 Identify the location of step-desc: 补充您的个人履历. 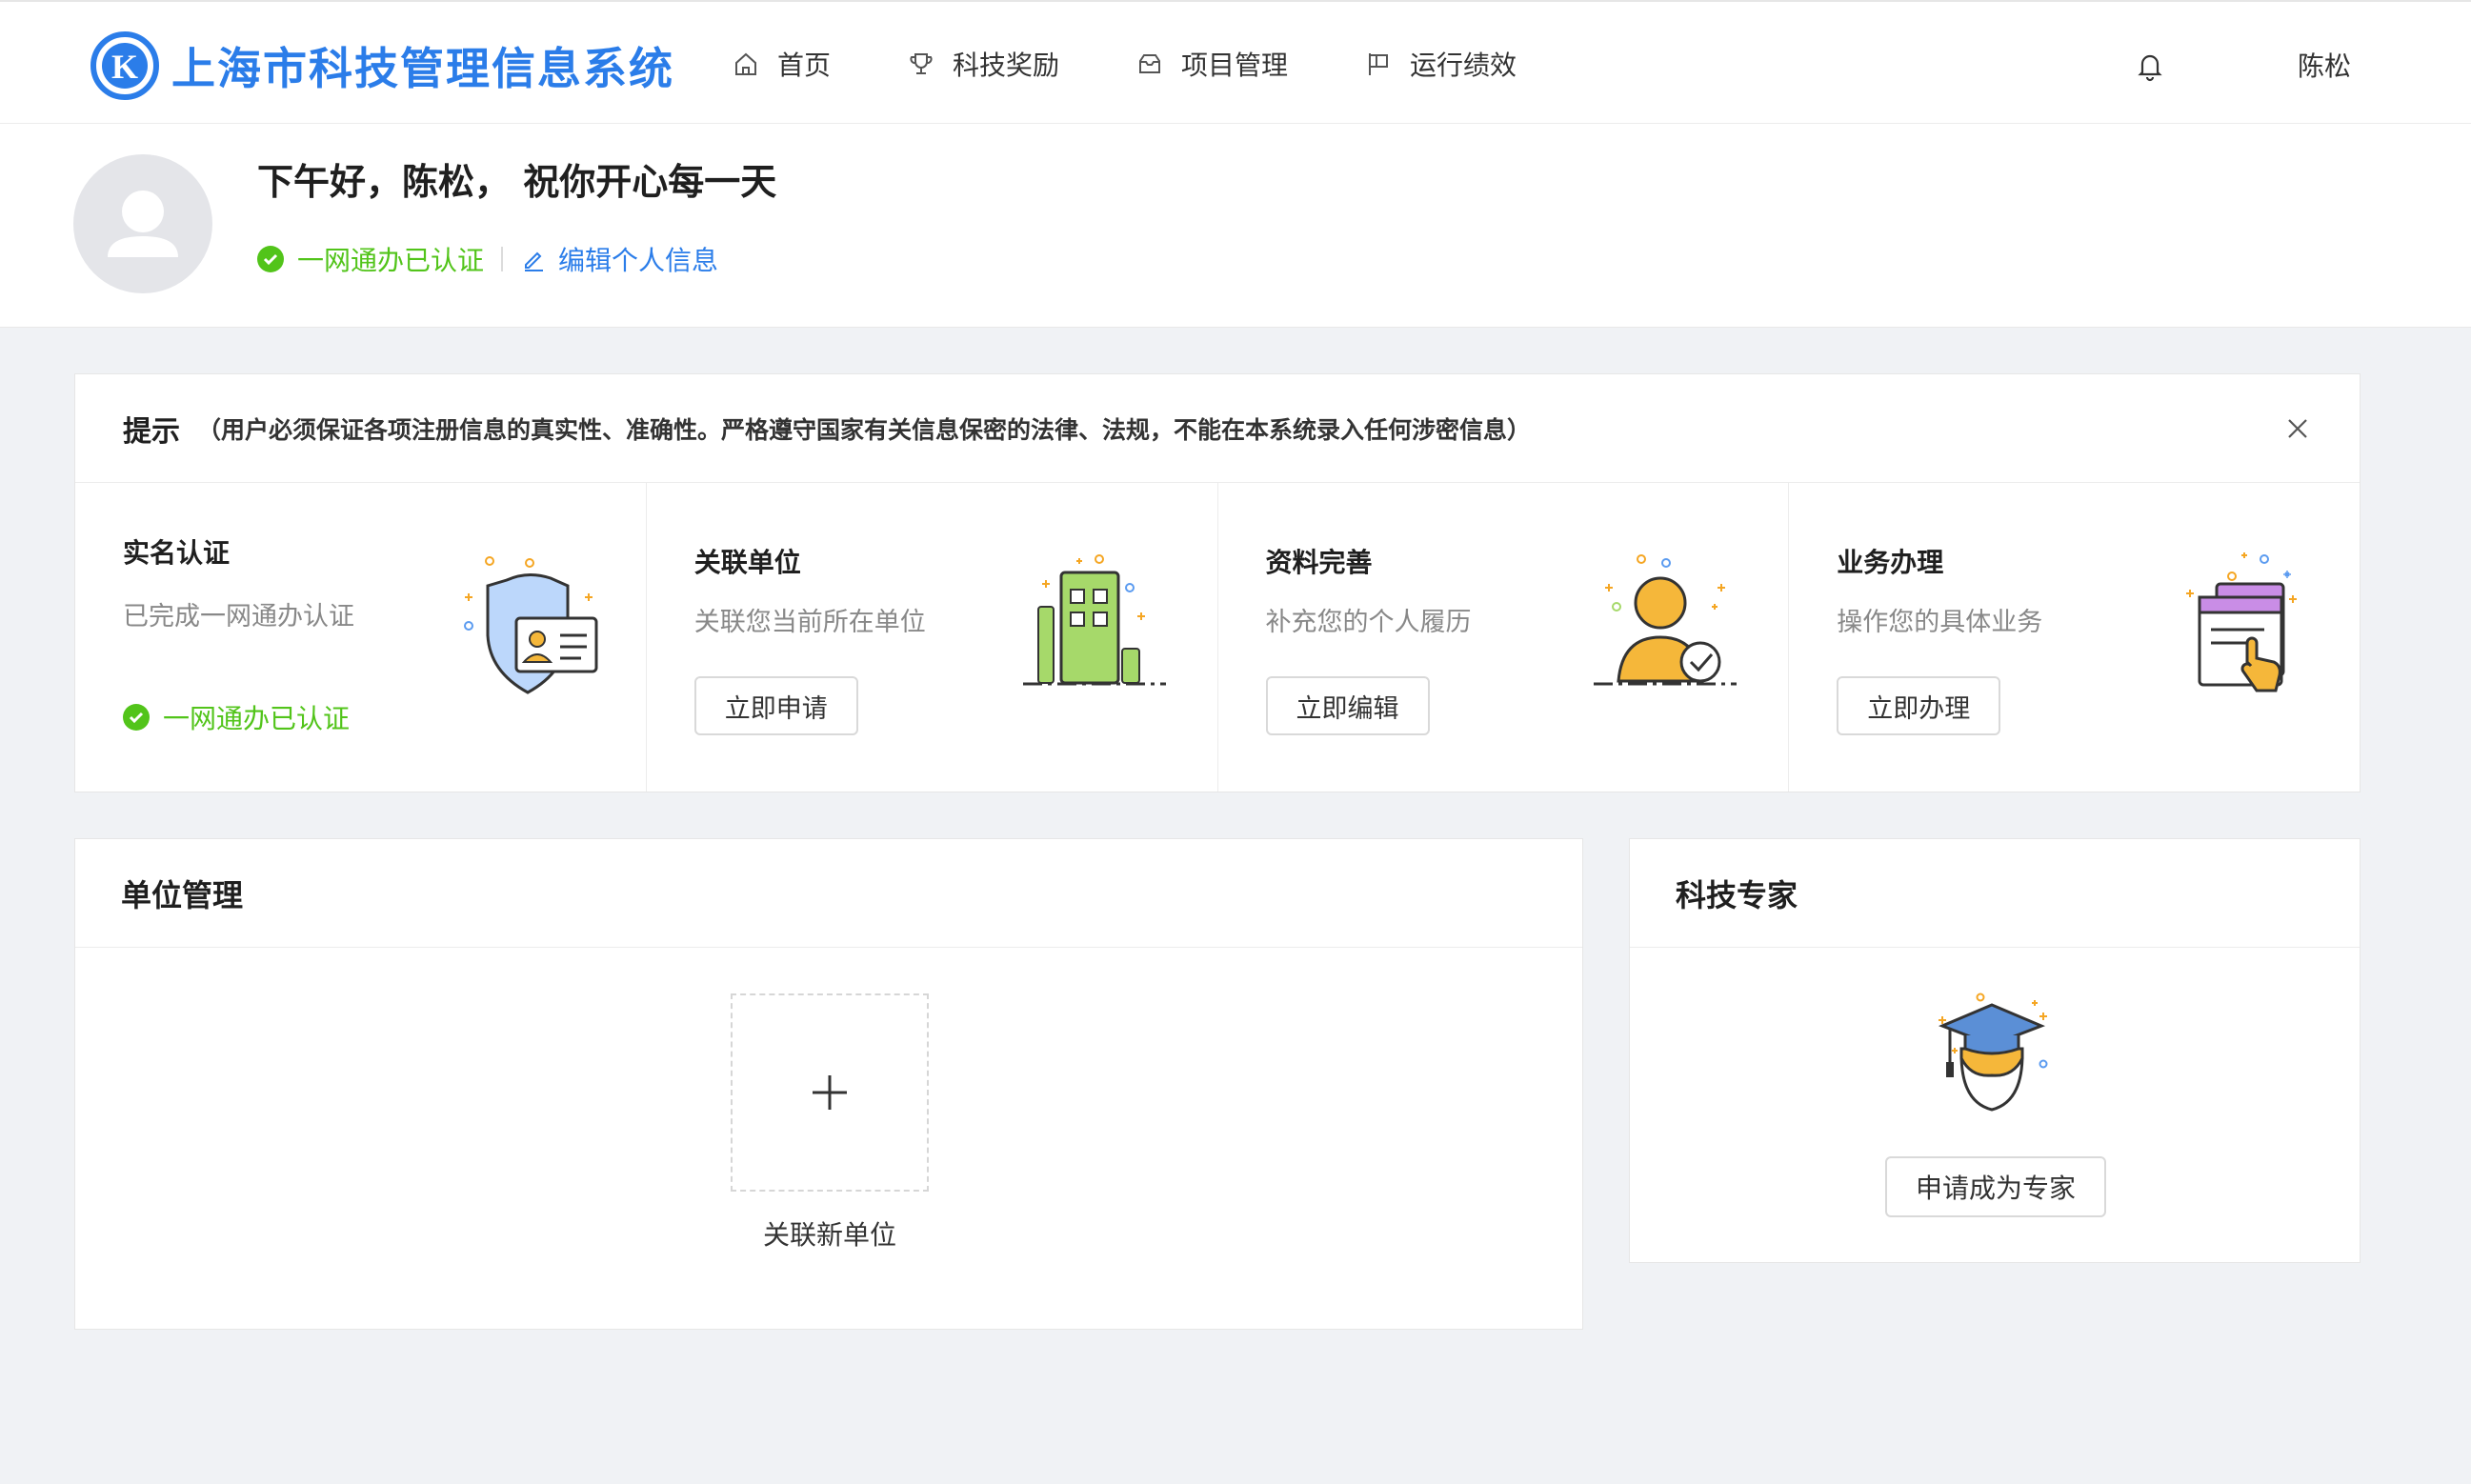
(1368, 623).